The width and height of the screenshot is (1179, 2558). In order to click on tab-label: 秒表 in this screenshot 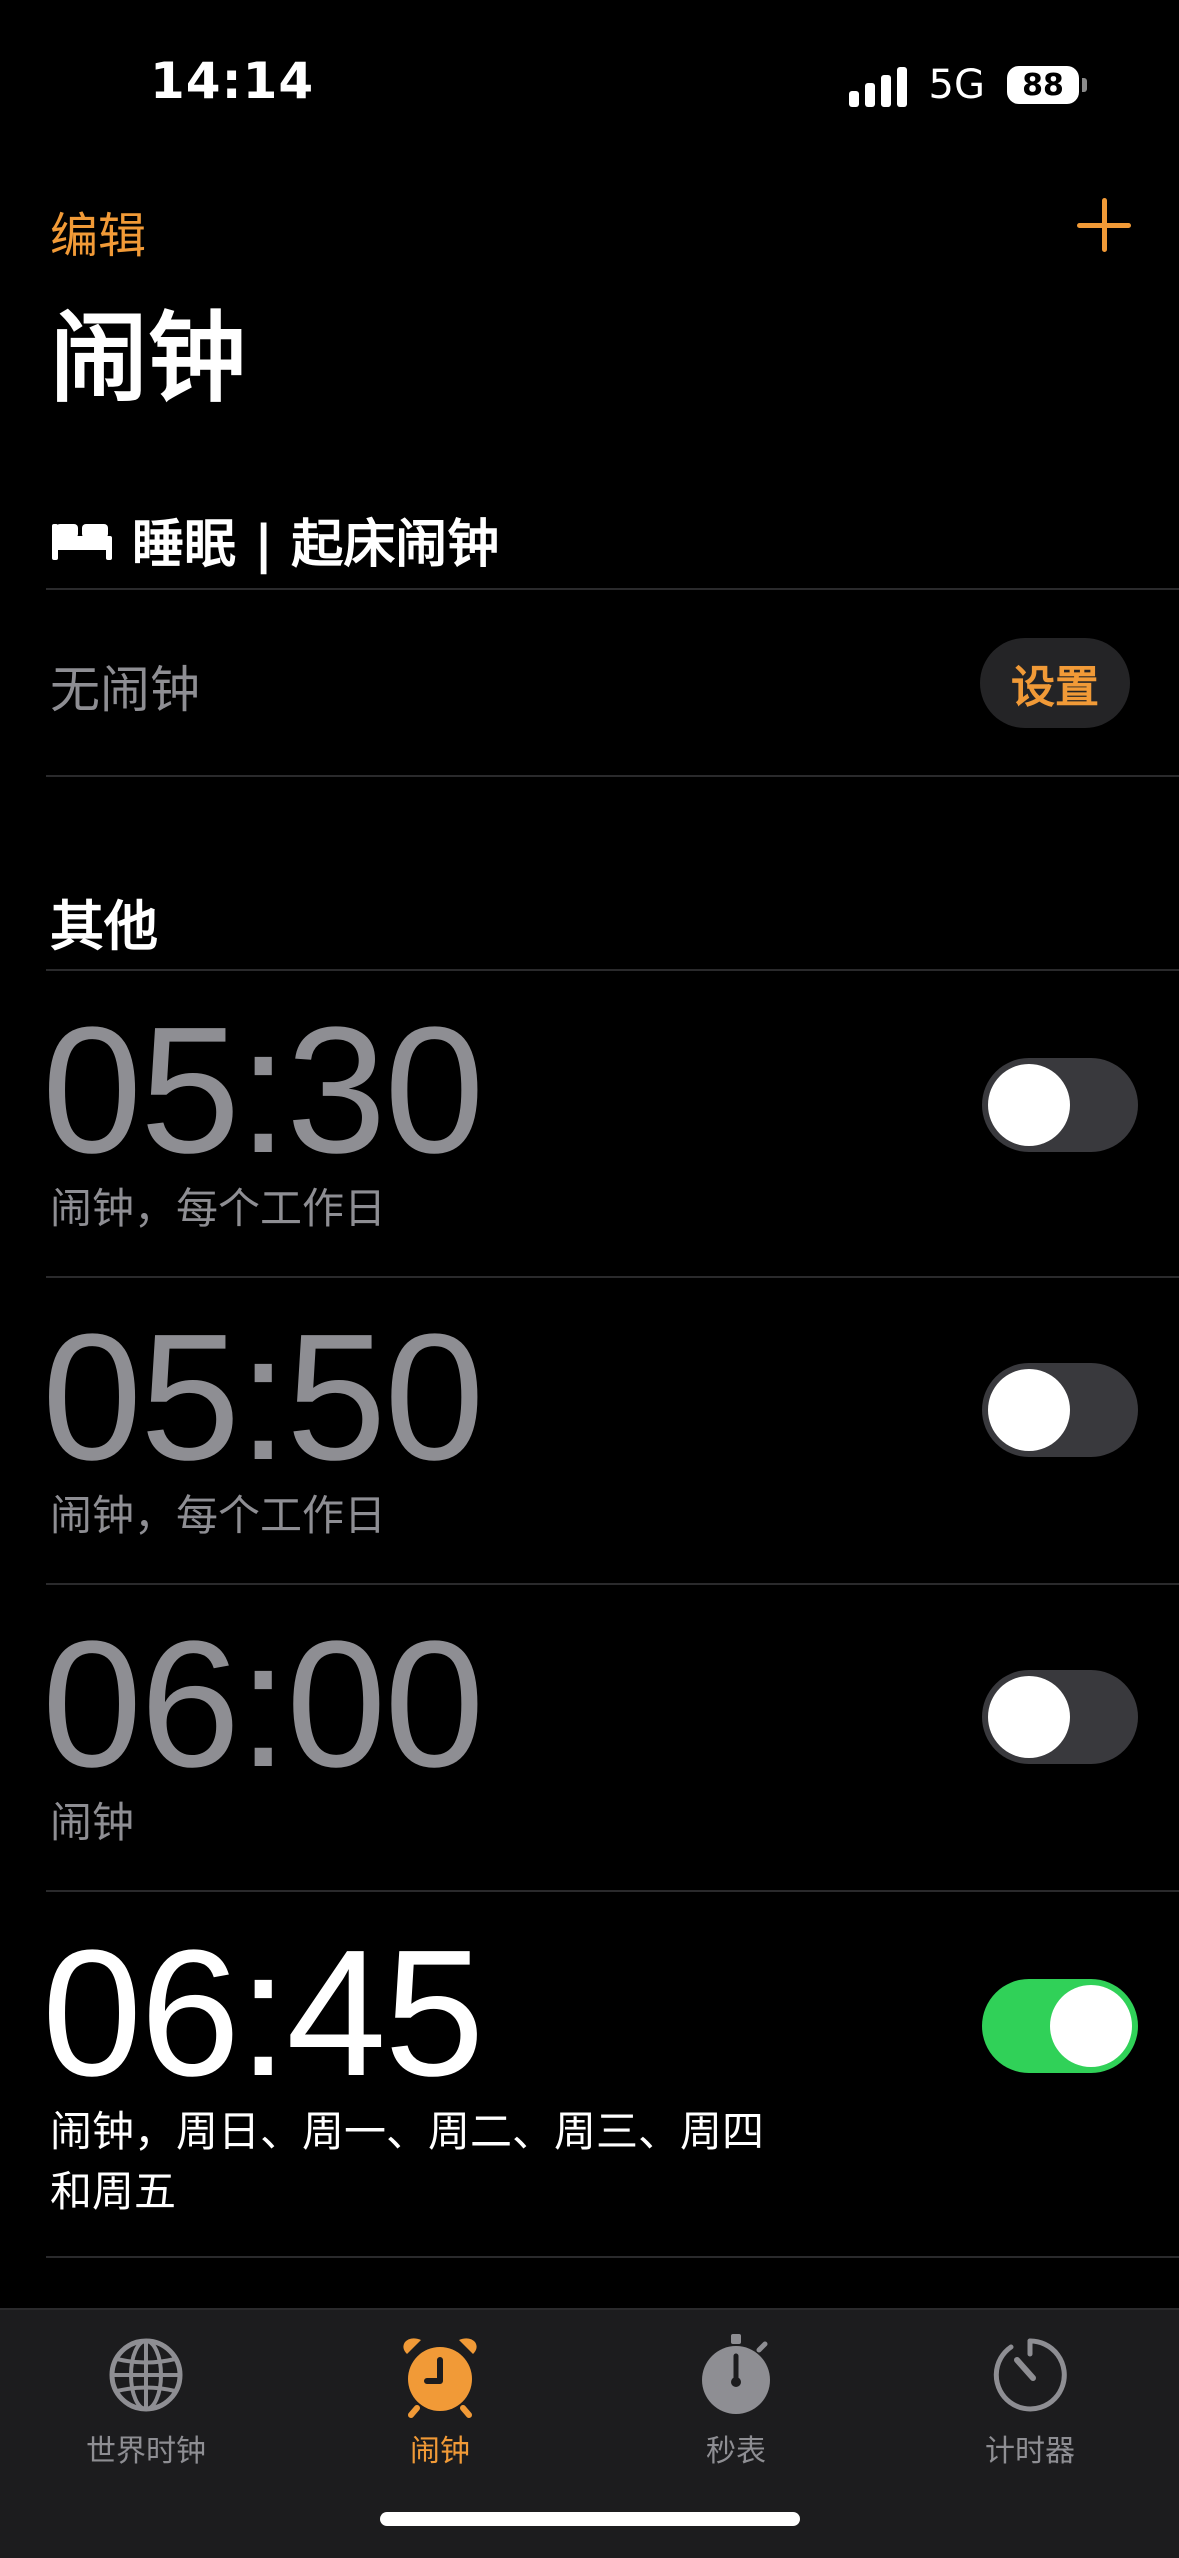, I will do `click(736, 2451)`.